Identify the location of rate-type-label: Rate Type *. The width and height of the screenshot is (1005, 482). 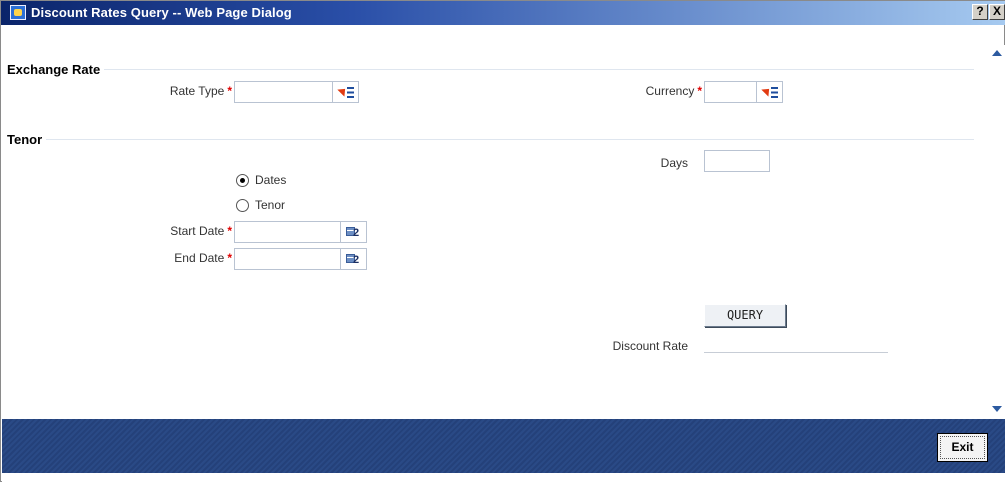
(177, 91).